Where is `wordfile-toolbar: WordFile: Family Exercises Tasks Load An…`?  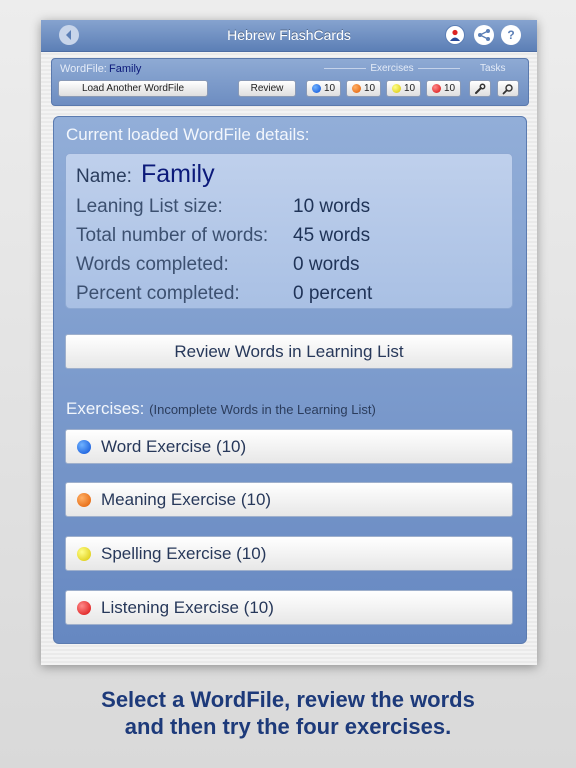
wordfile-toolbar: WordFile: Family Exercises Tasks Load An… is located at coordinates (290, 82).